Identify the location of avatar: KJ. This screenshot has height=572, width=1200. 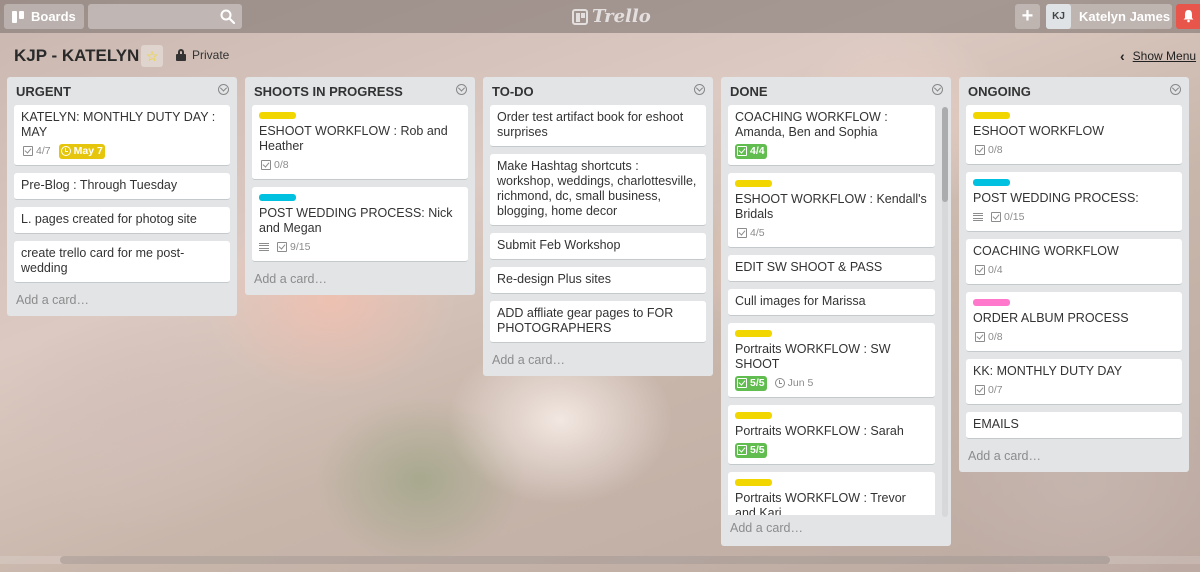
(1058, 16).